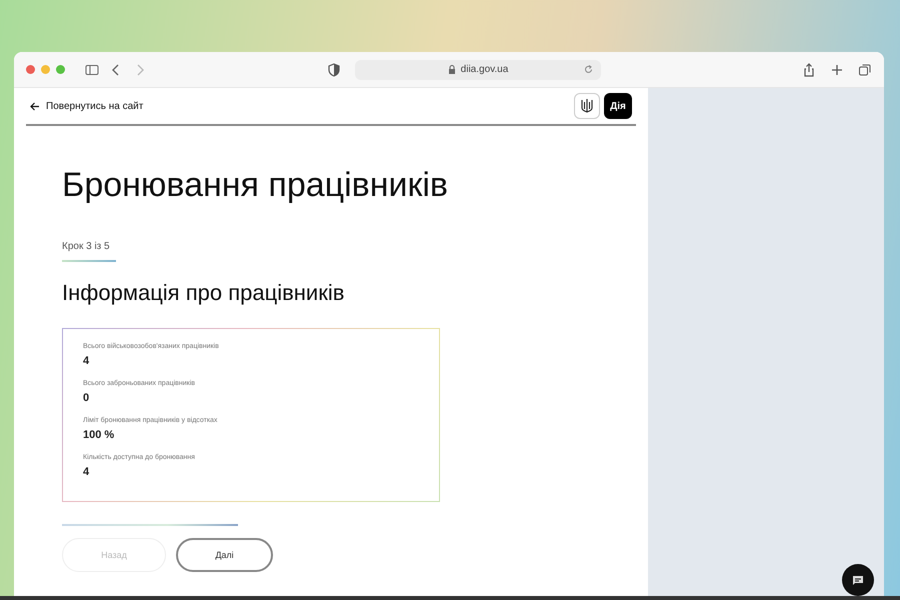  What do you see at coordinates (478, 70) in the screenshot?
I see `address-field: diia.gov.ua` at bounding box center [478, 70].